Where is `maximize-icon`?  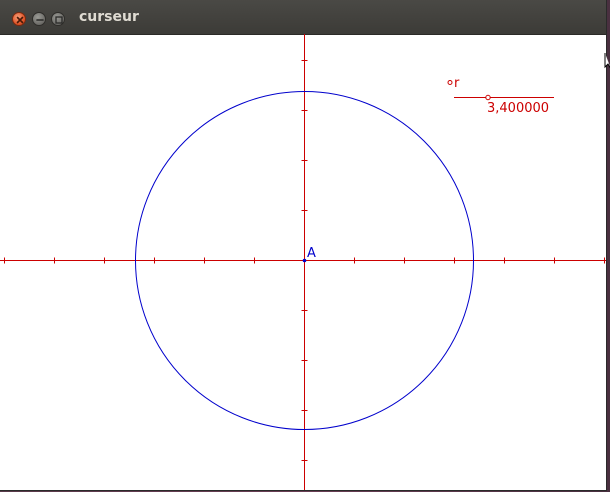 maximize-icon is located at coordinates (59, 20).